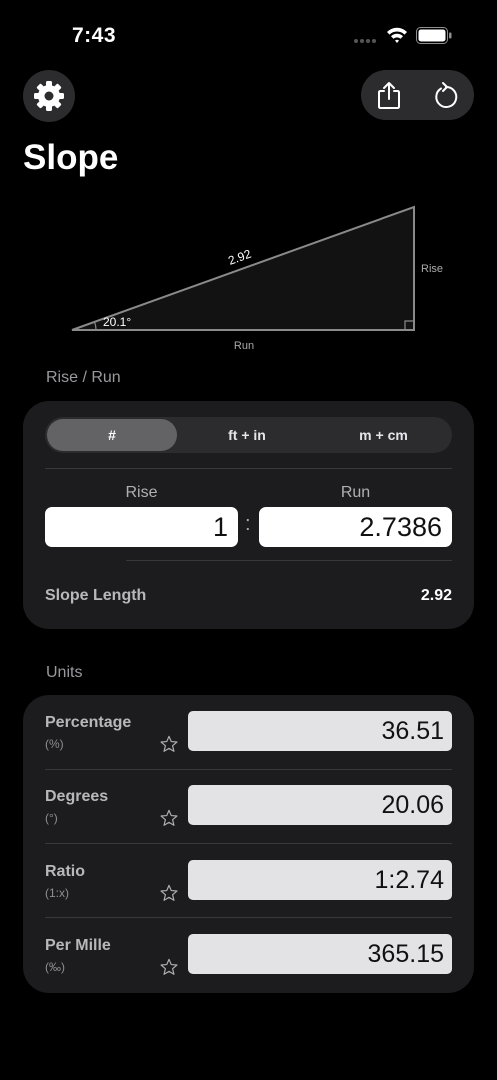 Image resolution: width=497 pixels, height=1080 pixels. Describe the element at coordinates (54, 744) in the screenshot. I see `unit-symbol: (%)` at that location.